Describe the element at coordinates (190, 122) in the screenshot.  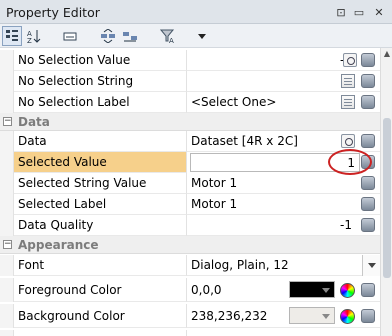
I see `category-data: − Data` at that location.